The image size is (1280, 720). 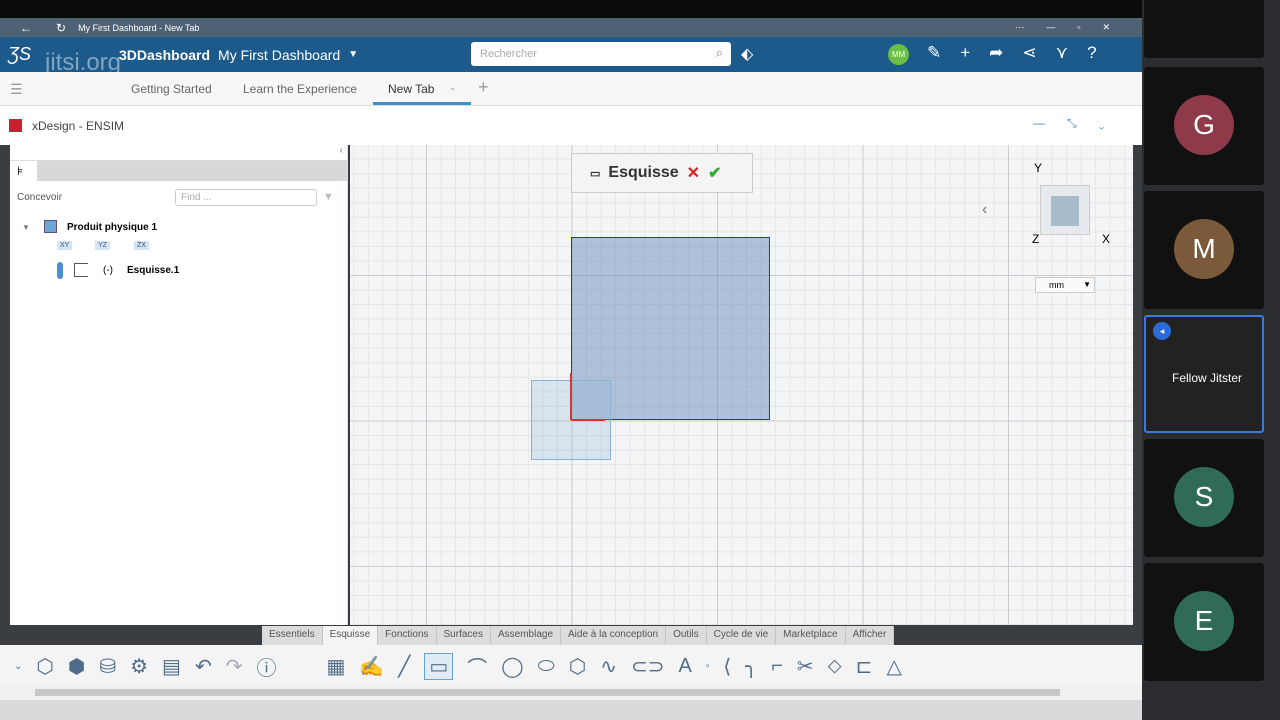 I want to click on trim-icon: ⌐, so click(x=777, y=666).